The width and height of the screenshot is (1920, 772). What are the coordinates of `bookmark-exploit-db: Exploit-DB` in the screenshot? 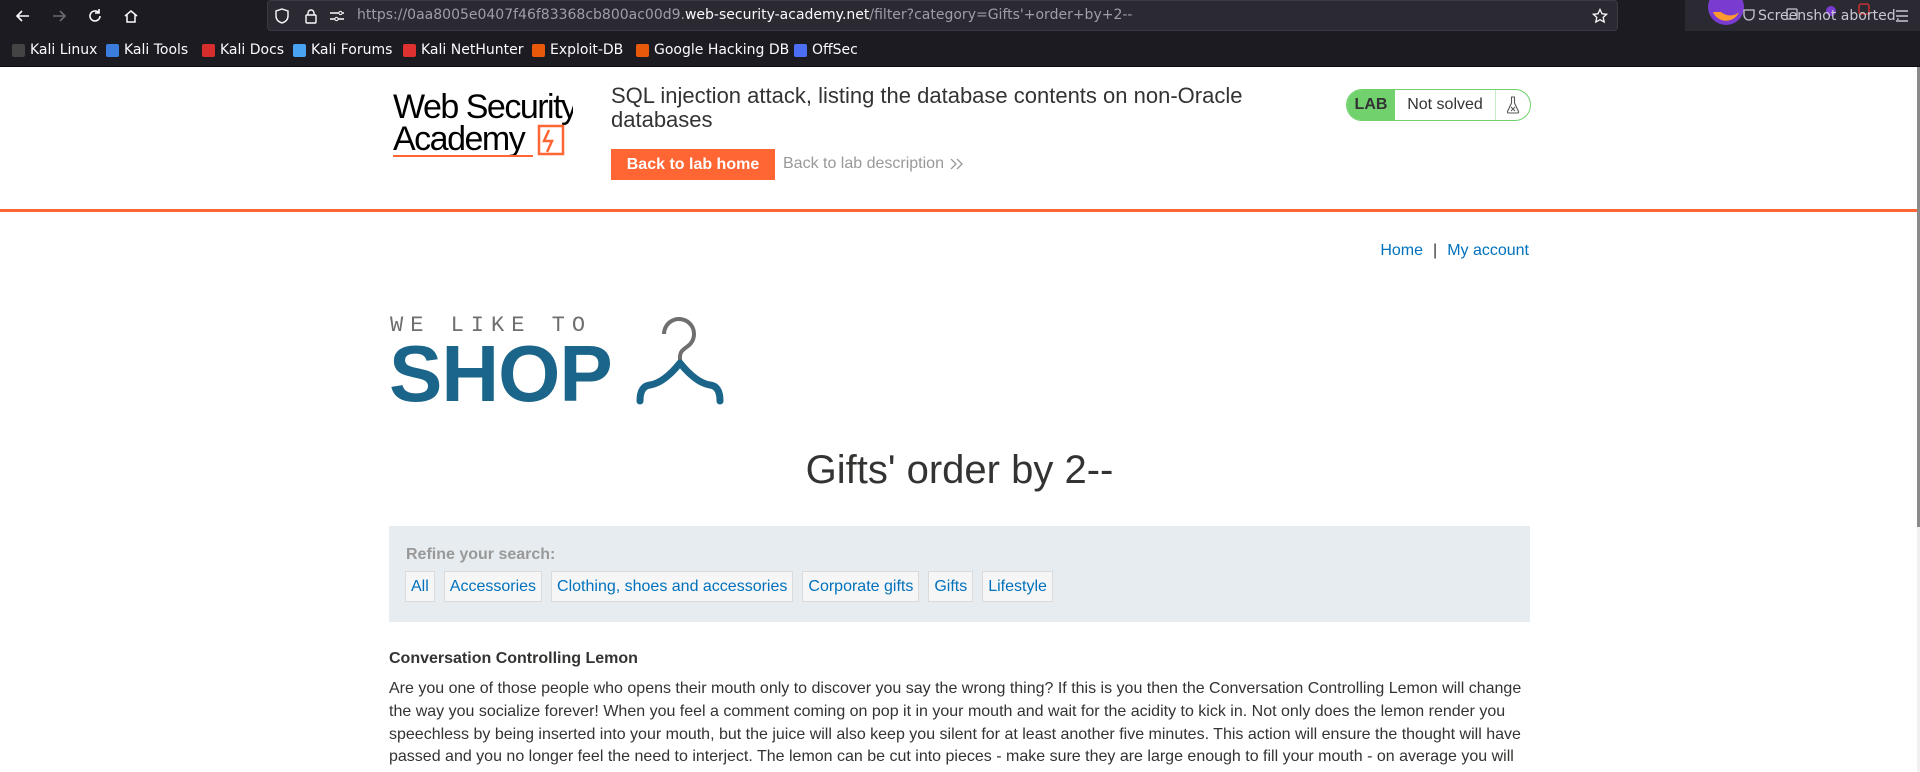 It's located at (577, 50).